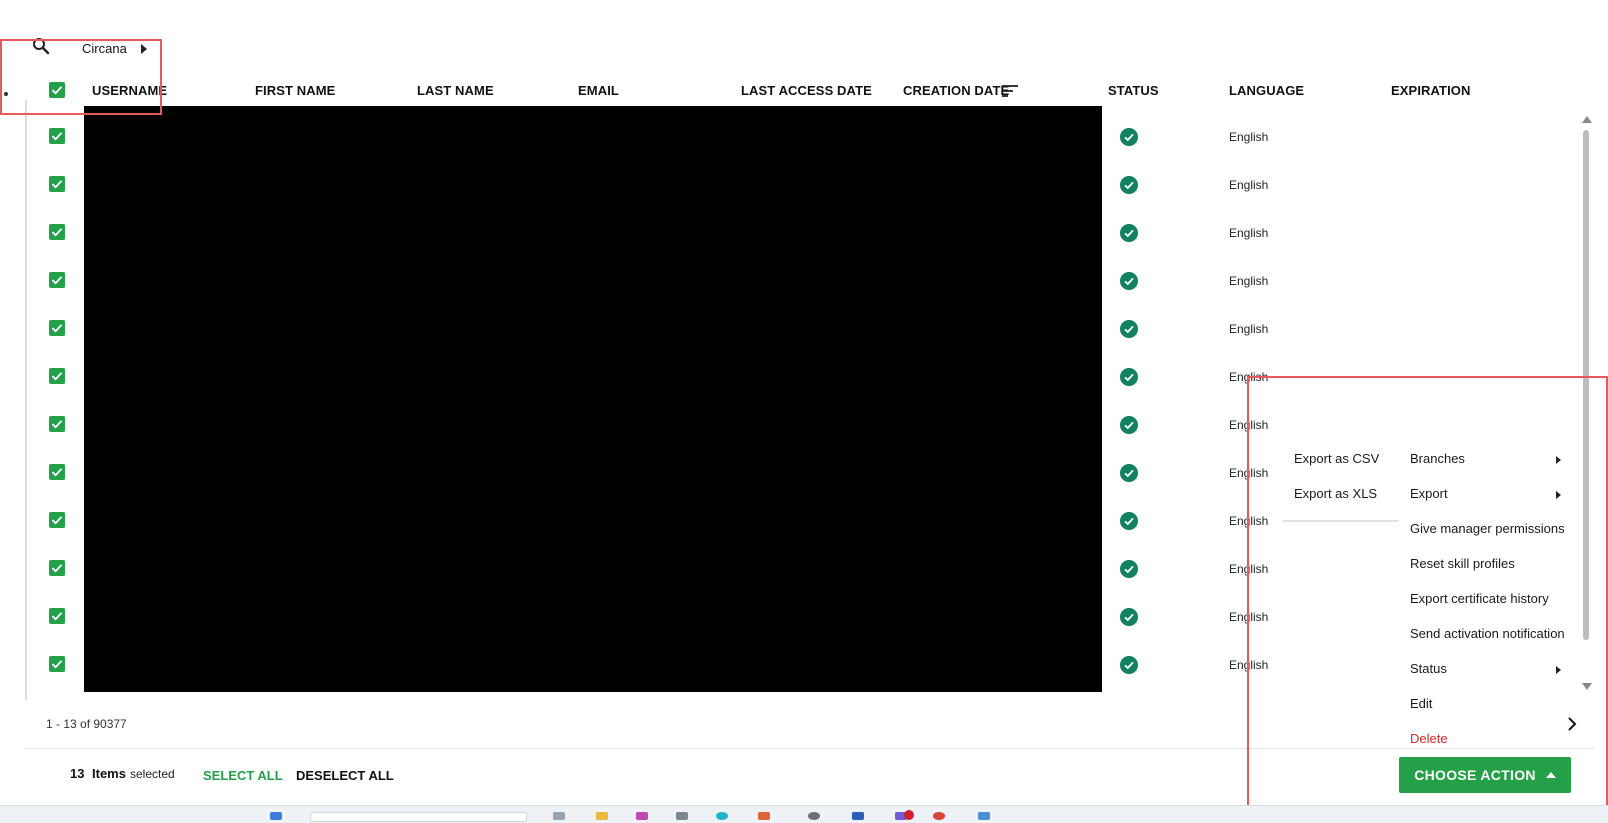 The height and width of the screenshot is (823, 1608). Describe the element at coordinates (939, 816) in the screenshot. I see `chrome-icon` at that location.